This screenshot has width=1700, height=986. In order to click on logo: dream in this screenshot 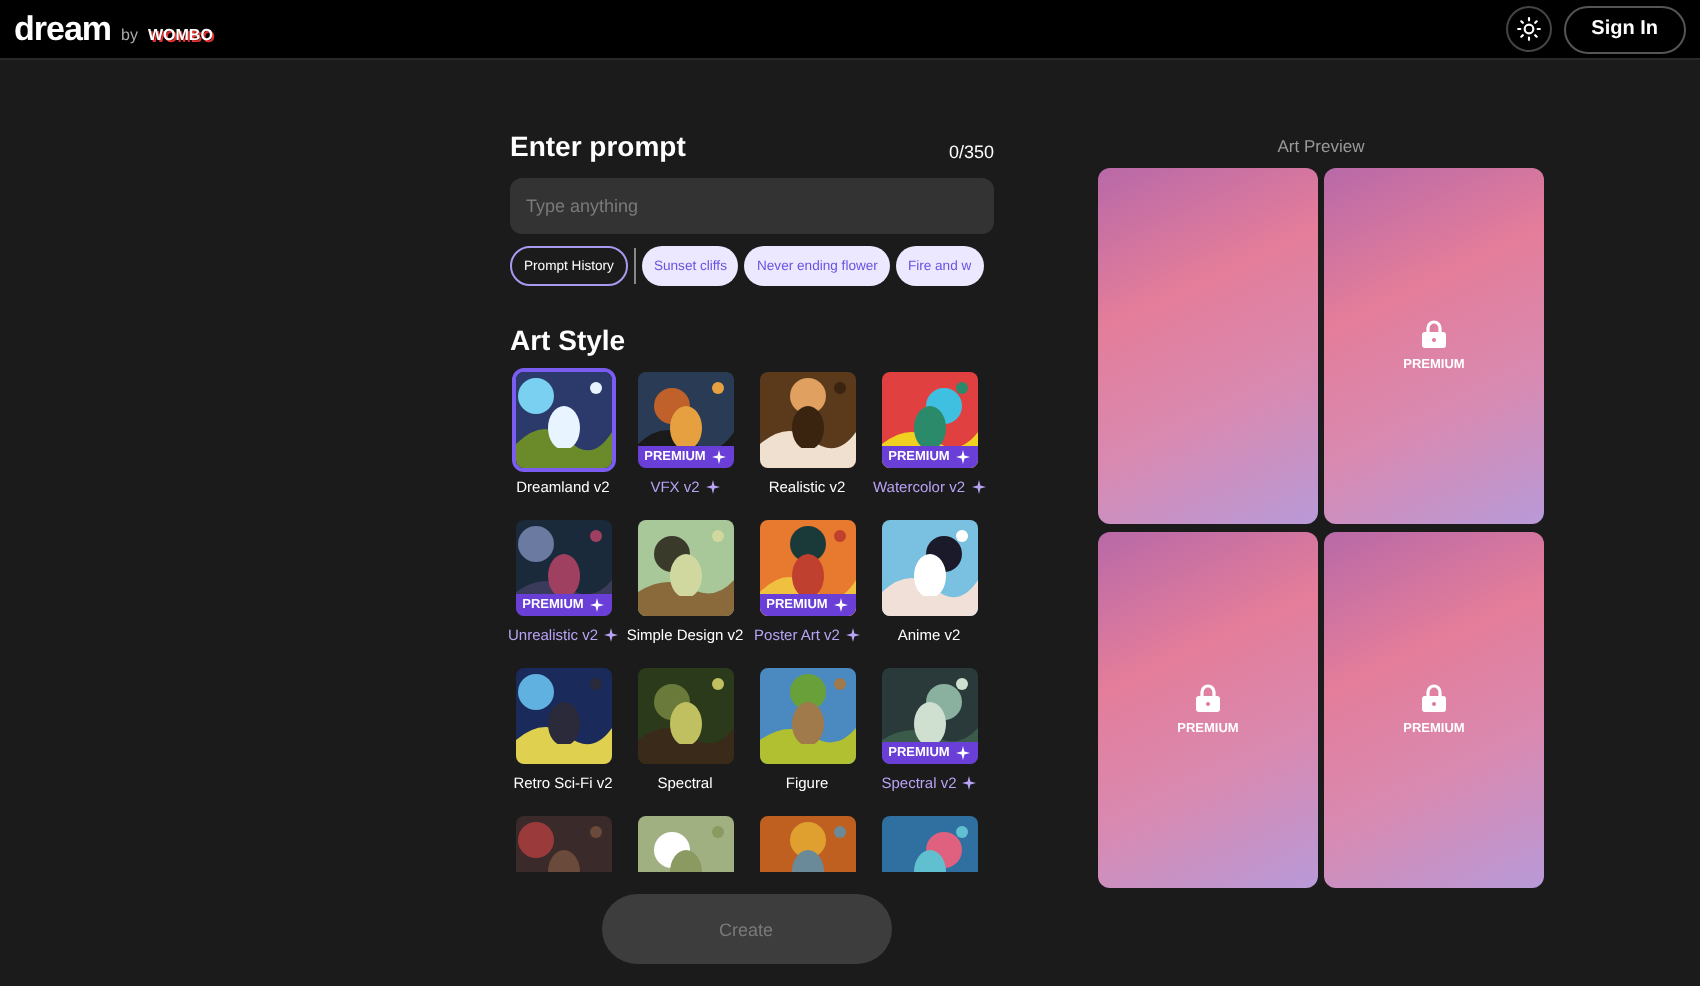, I will do `click(63, 29)`.